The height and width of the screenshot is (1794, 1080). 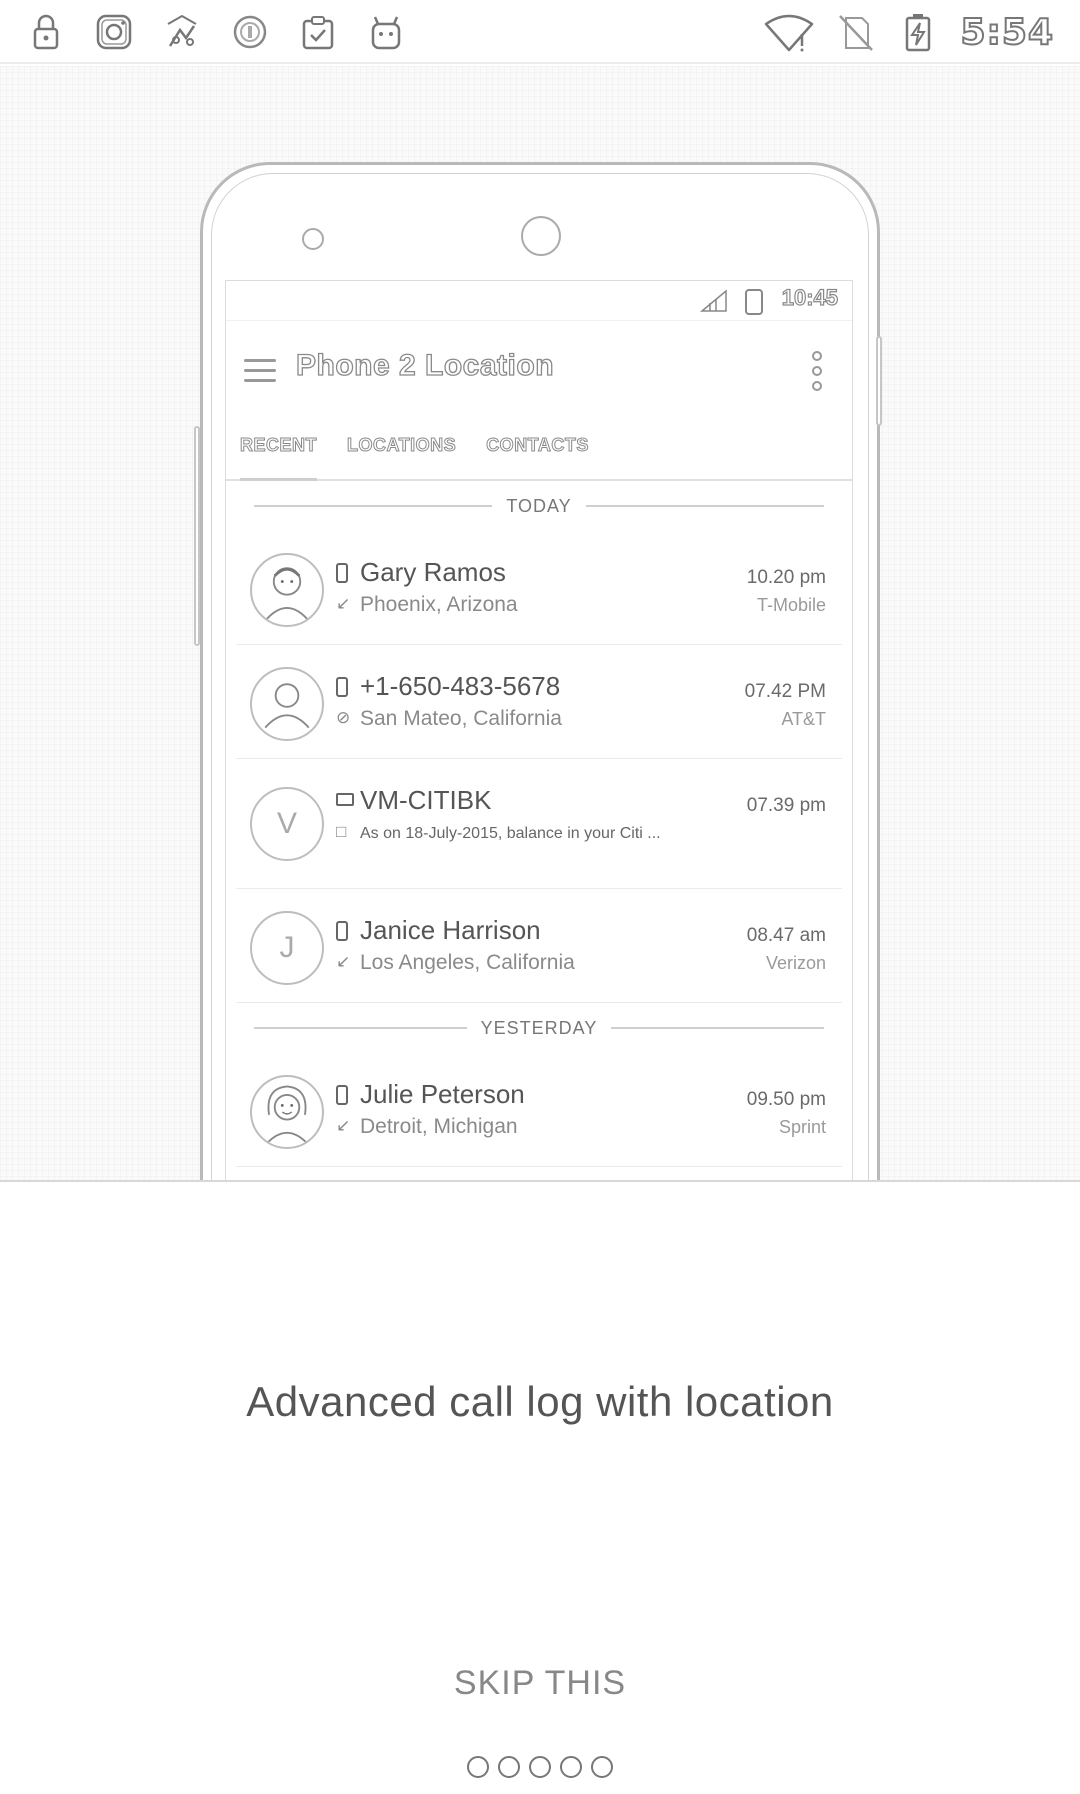 I want to click on call-time: 09.50 pm, so click(x=786, y=1099).